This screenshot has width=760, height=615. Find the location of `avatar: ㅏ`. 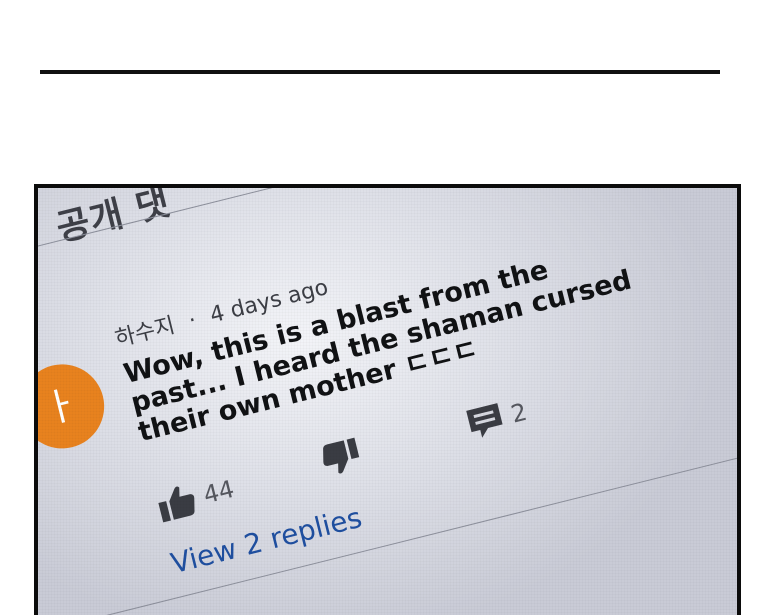

avatar: ㅏ is located at coordinates (76, 406).